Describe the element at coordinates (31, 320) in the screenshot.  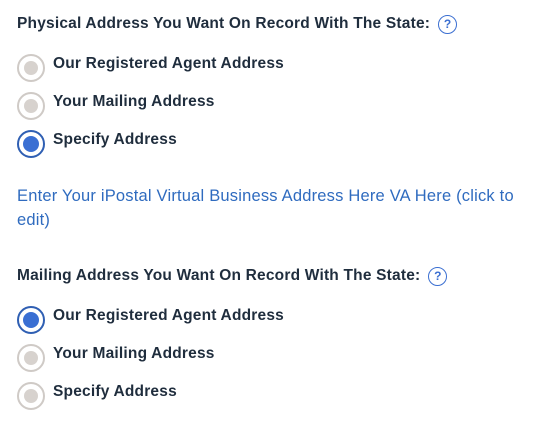
I see `mailing-radio-registered-agent` at that location.